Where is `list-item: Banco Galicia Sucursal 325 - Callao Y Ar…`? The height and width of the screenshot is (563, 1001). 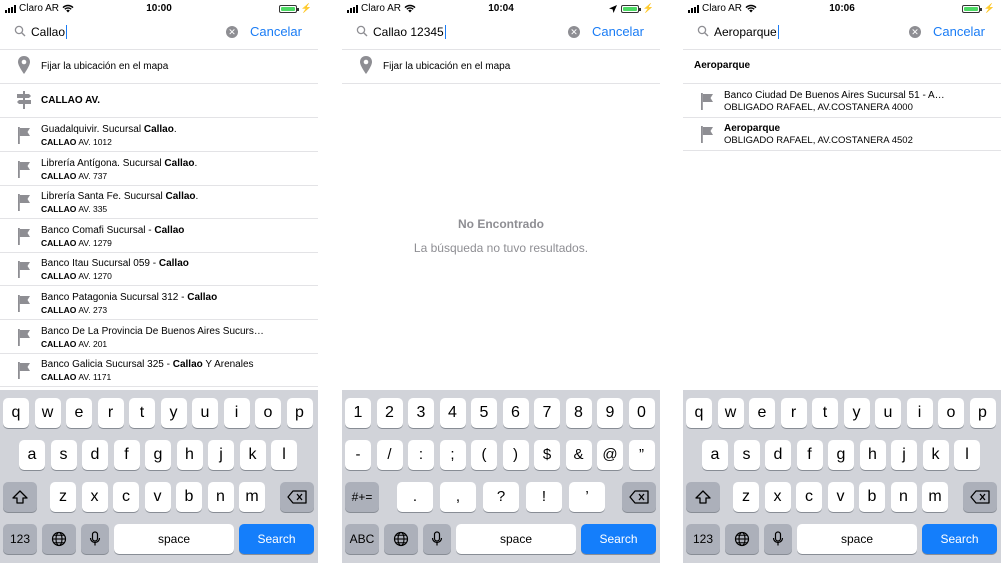
list-item: Banco Galicia Sucursal 325 - Callao Y Ar… is located at coordinates (159, 370).